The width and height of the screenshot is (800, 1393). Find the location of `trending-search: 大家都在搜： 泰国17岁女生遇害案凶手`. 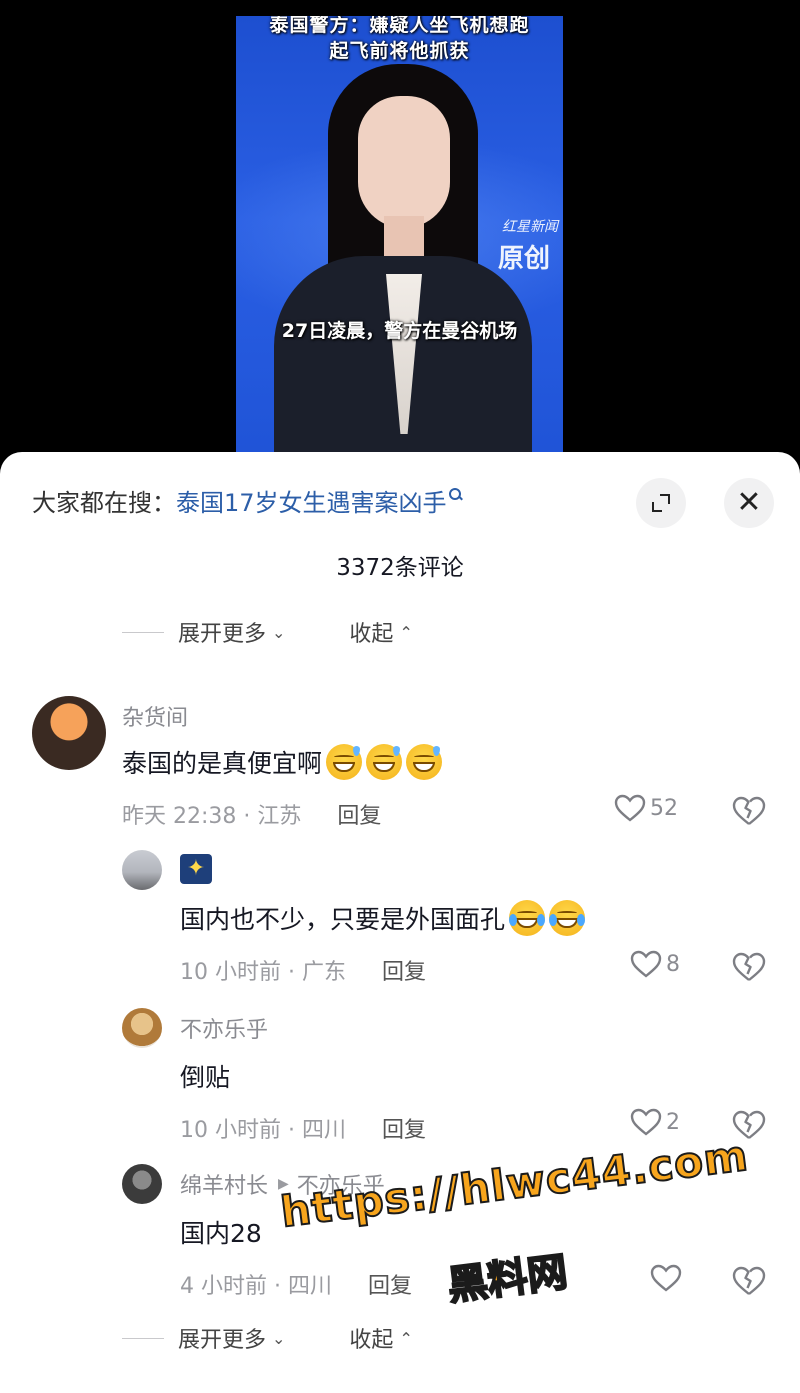

trending-search: 大家都在搜： 泰国17岁女生遇害案凶手 is located at coordinates (312, 500).